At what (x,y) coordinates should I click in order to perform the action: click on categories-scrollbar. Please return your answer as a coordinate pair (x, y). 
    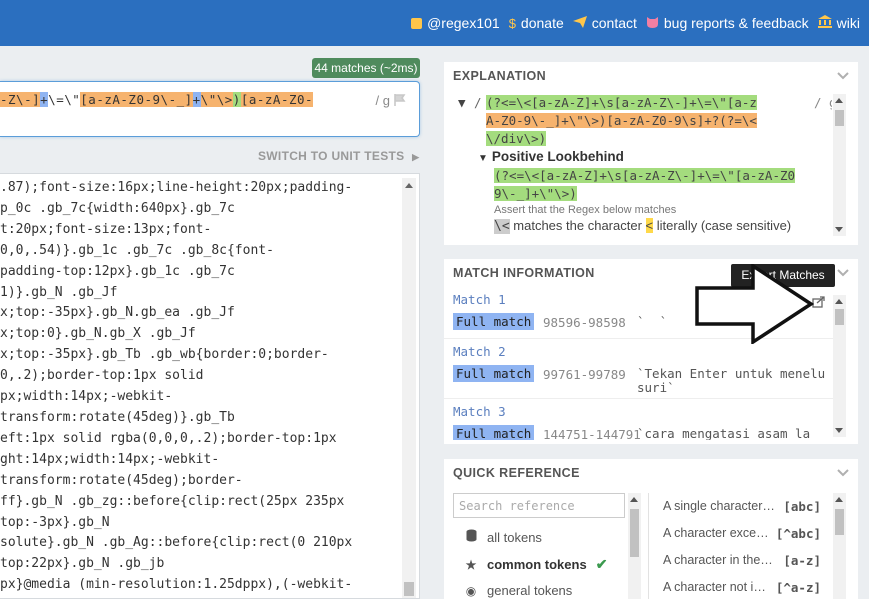
    Looking at the image, I should click on (634, 546).